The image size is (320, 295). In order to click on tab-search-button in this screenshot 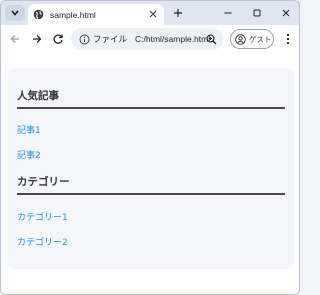, I will do `click(15, 13)`.